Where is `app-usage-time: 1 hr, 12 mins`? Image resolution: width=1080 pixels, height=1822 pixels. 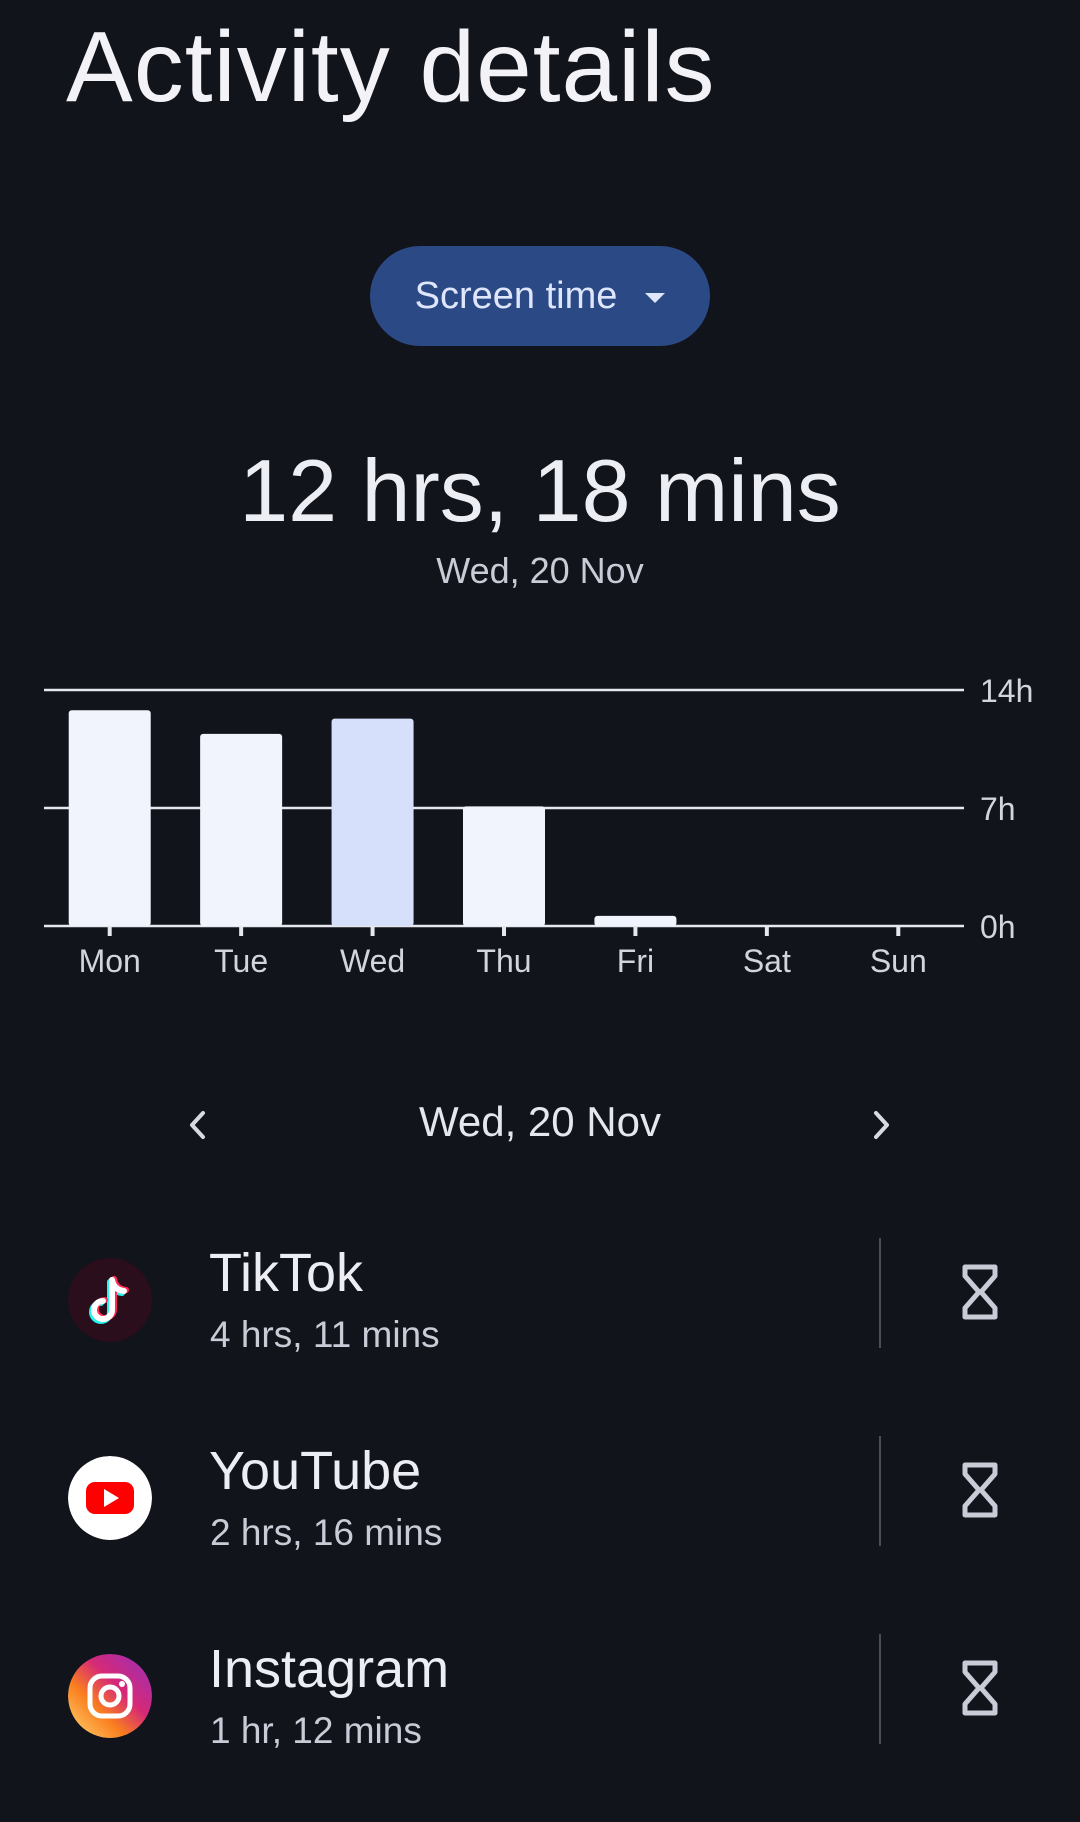 app-usage-time: 1 hr, 12 mins is located at coordinates (316, 1730).